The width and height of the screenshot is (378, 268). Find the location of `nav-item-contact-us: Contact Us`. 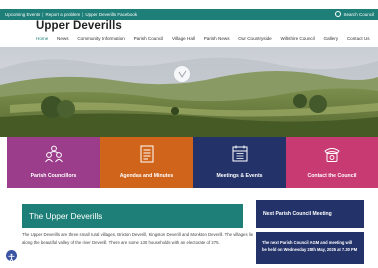

nav-item-contact-us: Contact Us is located at coordinates (358, 38).